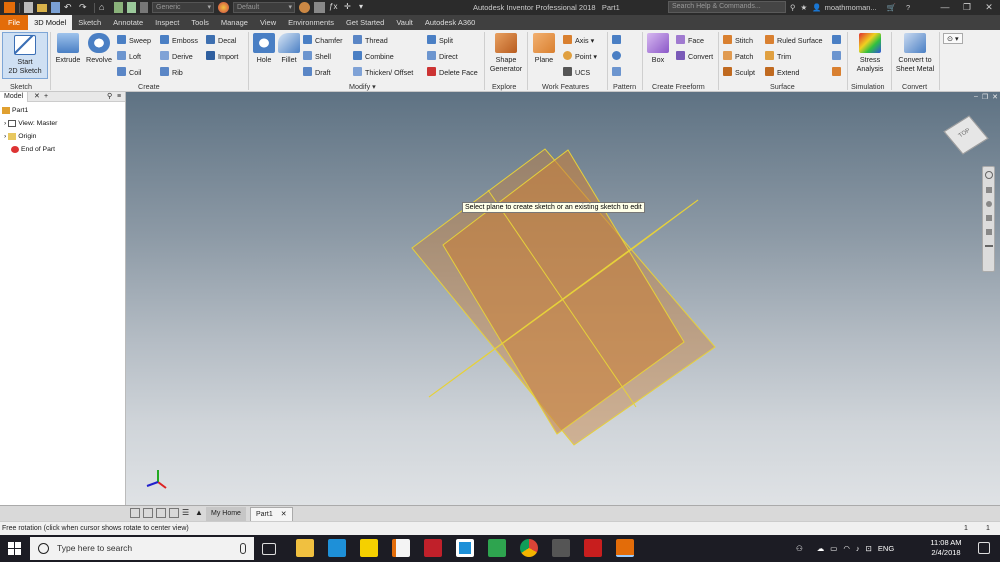  I want to click on sculpt-button: Sculpt, so click(739, 72).